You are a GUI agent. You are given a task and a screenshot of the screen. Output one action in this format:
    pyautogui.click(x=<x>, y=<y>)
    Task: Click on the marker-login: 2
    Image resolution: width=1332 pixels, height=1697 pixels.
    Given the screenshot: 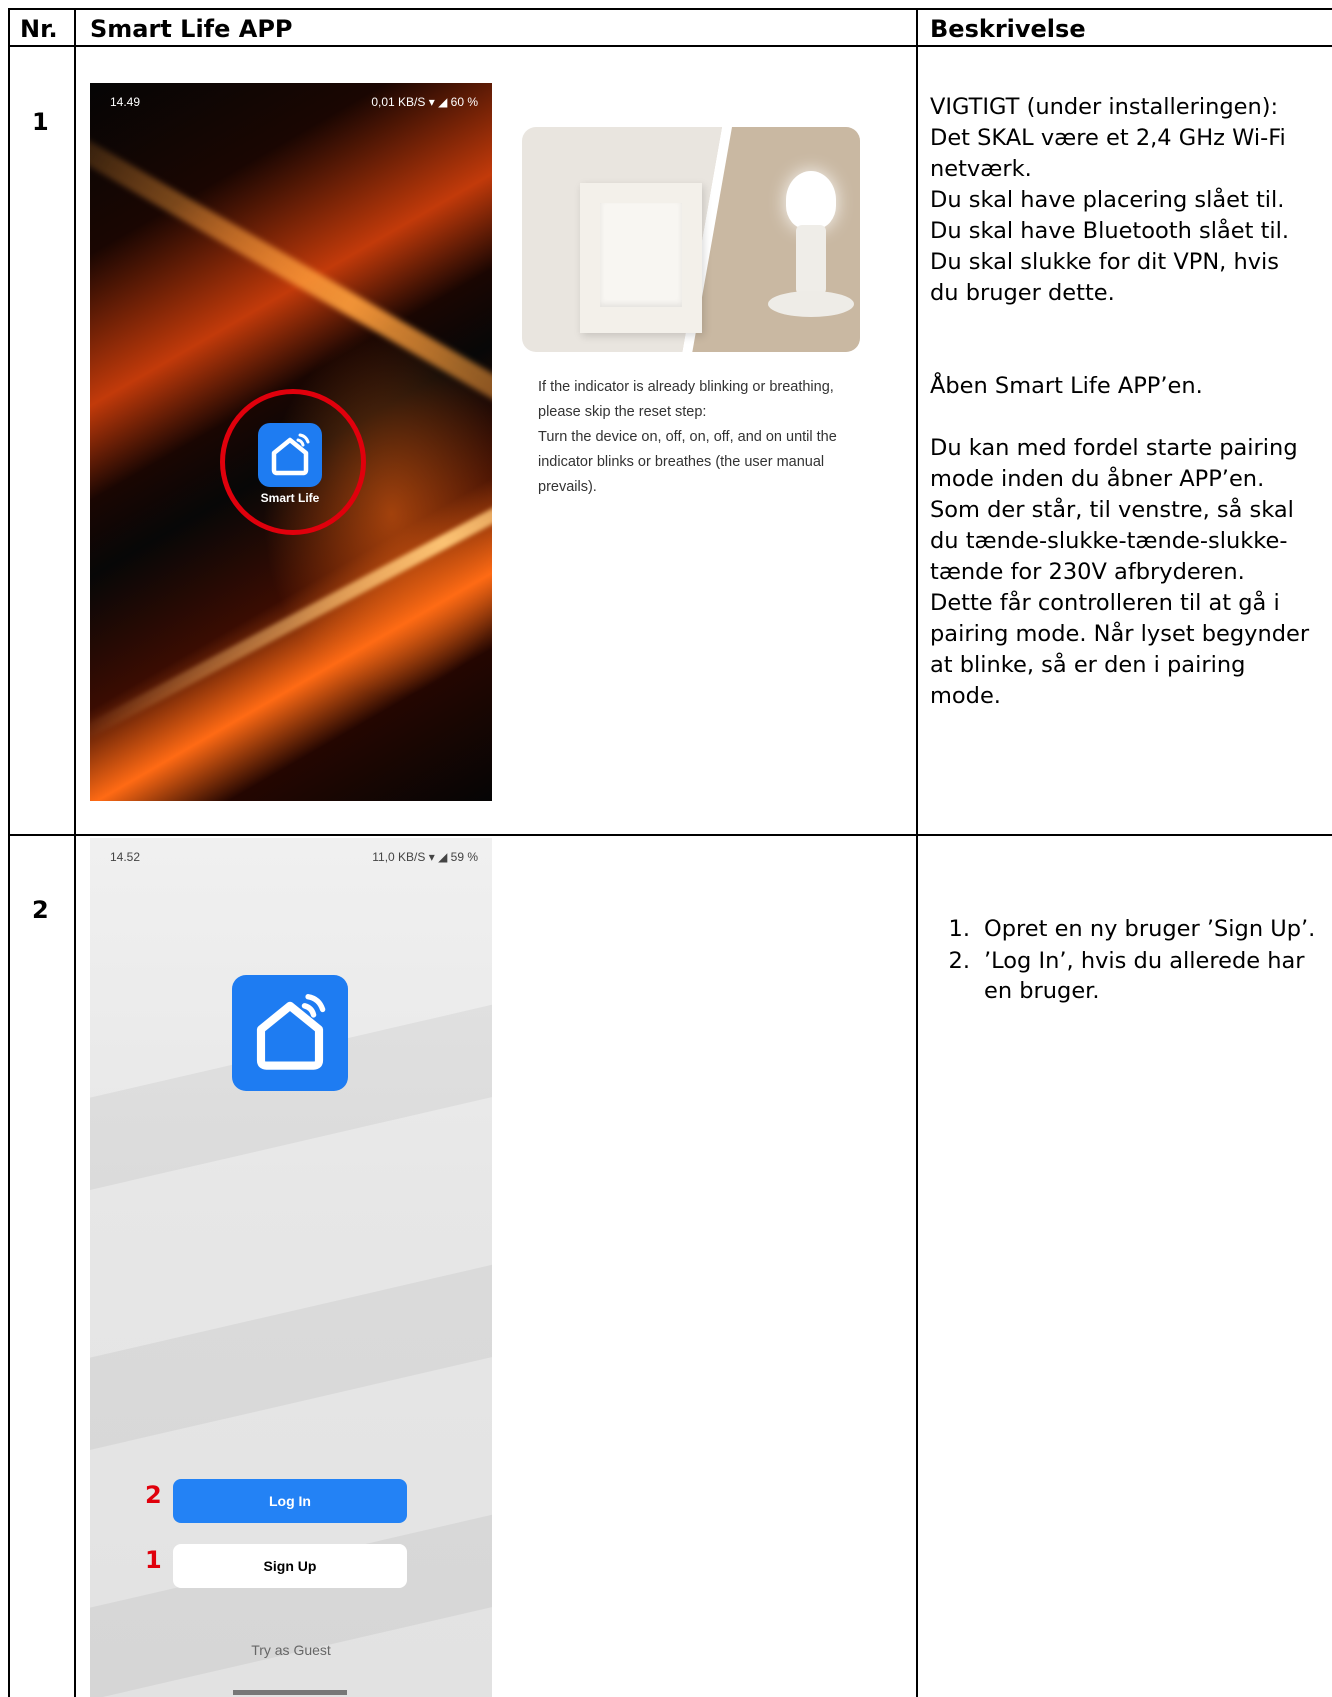 What is the action you would take?
    pyautogui.click(x=153, y=1495)
    